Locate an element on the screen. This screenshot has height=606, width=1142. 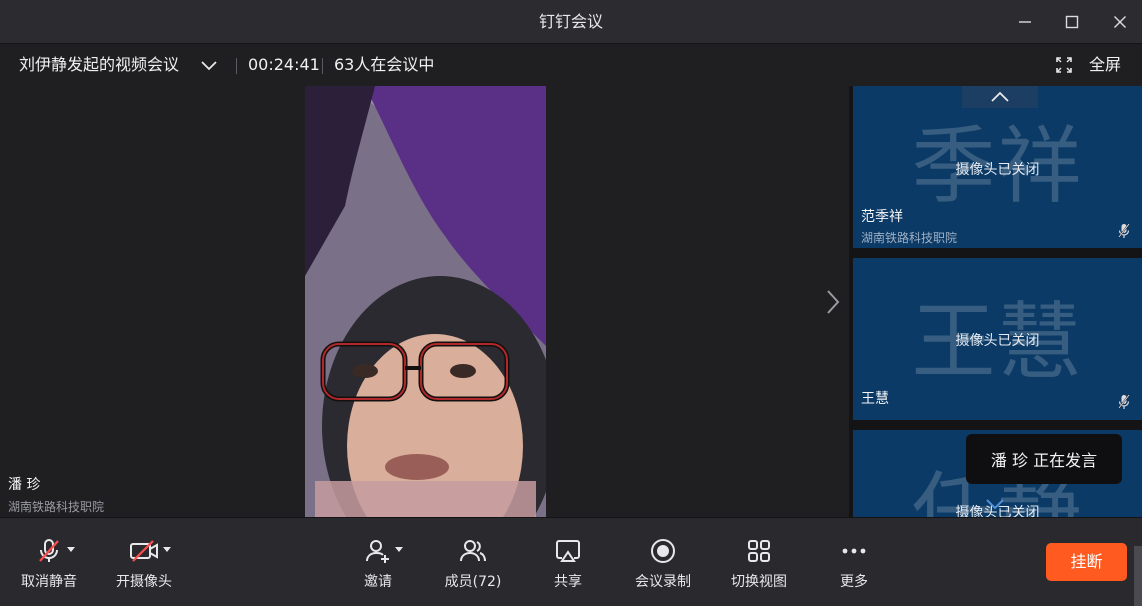
participant-tile: 季祥 摄像头已关闭 范季祥 湖南铁路科技职院 is located at coordinates (997, 167).